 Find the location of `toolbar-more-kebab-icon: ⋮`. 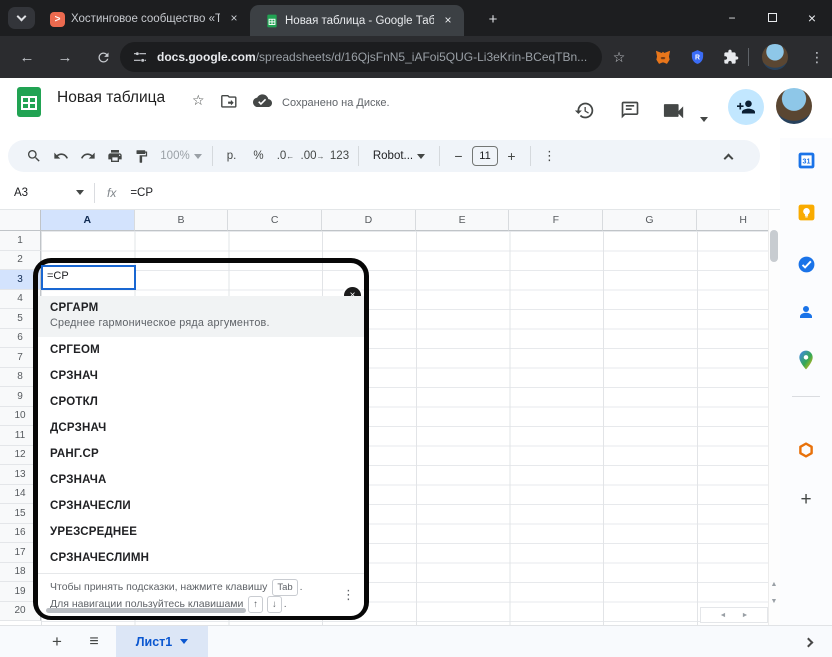

toolbar-more-kebab-icon: ⋮ is located at coordinates (549, 156).